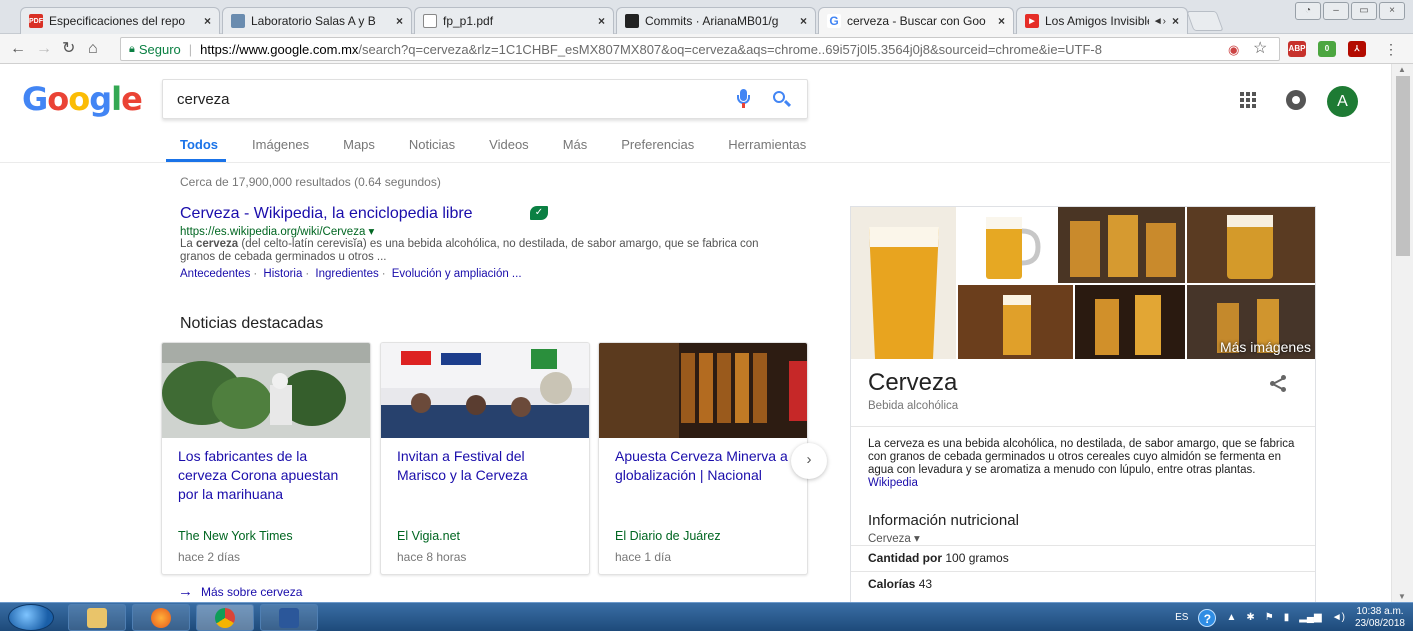  Describe the element at coordinates (282, 274) in the screenshot. I see `sitelink-historia: Historia` at that location.